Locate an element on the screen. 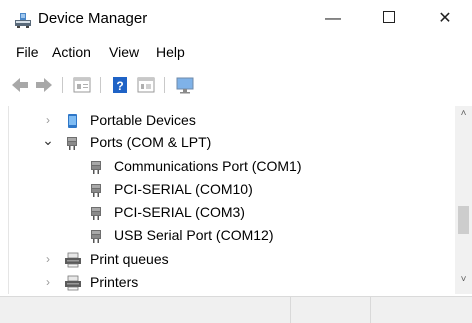 The height and width of the screenshot is (323, 472). menu-action: Action is located at coordinates (71, 52).